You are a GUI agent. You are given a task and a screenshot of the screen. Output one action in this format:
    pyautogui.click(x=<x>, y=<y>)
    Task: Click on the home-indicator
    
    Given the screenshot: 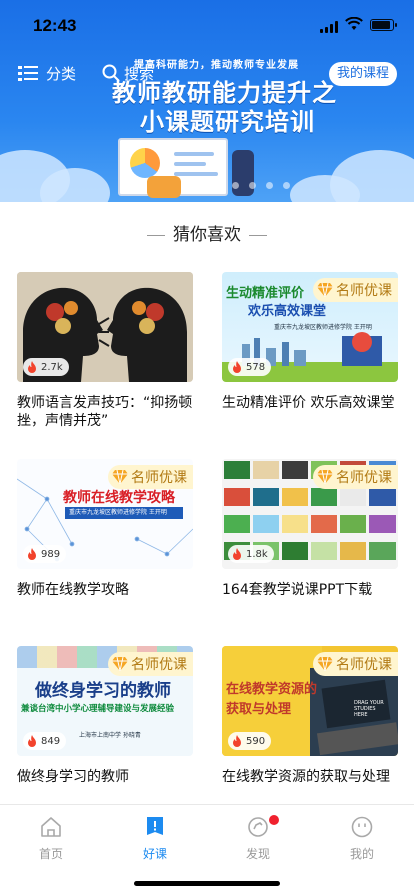 What is the action you would take?
    pyautogui.click(x=207, y=883)
    